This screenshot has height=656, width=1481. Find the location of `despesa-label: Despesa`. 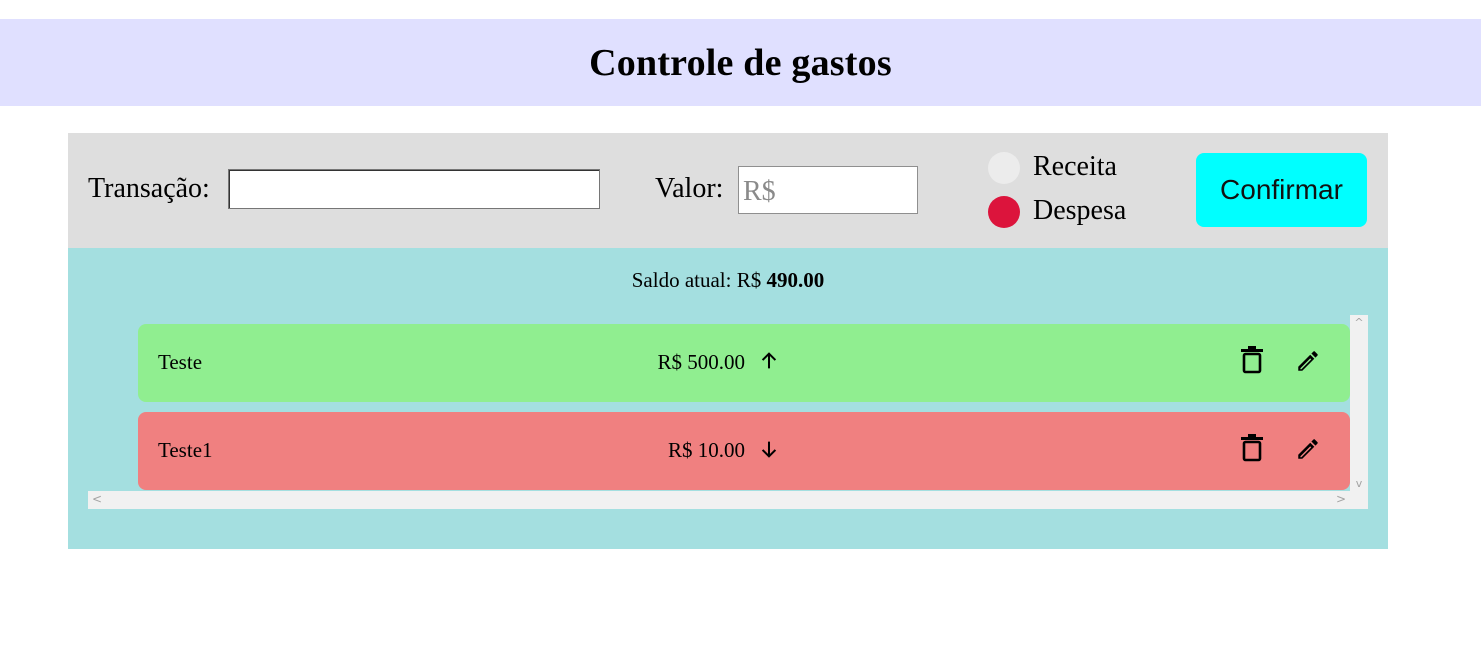

despesa-label: Despesa is located at coordinates (1079, 211).